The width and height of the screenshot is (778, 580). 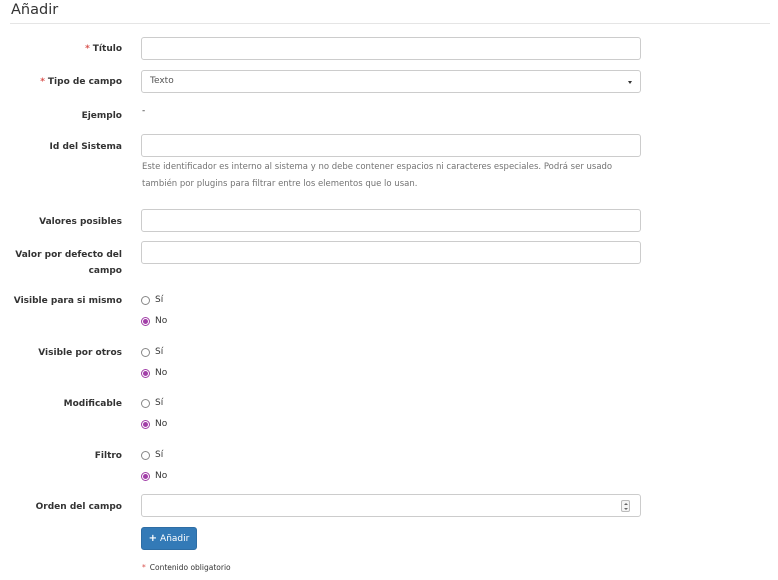 What do you see at coordinates (152, 300) in the screenshot?
I see `visible-si-mismo-yes: Sí` at bounding box center [152, 300].